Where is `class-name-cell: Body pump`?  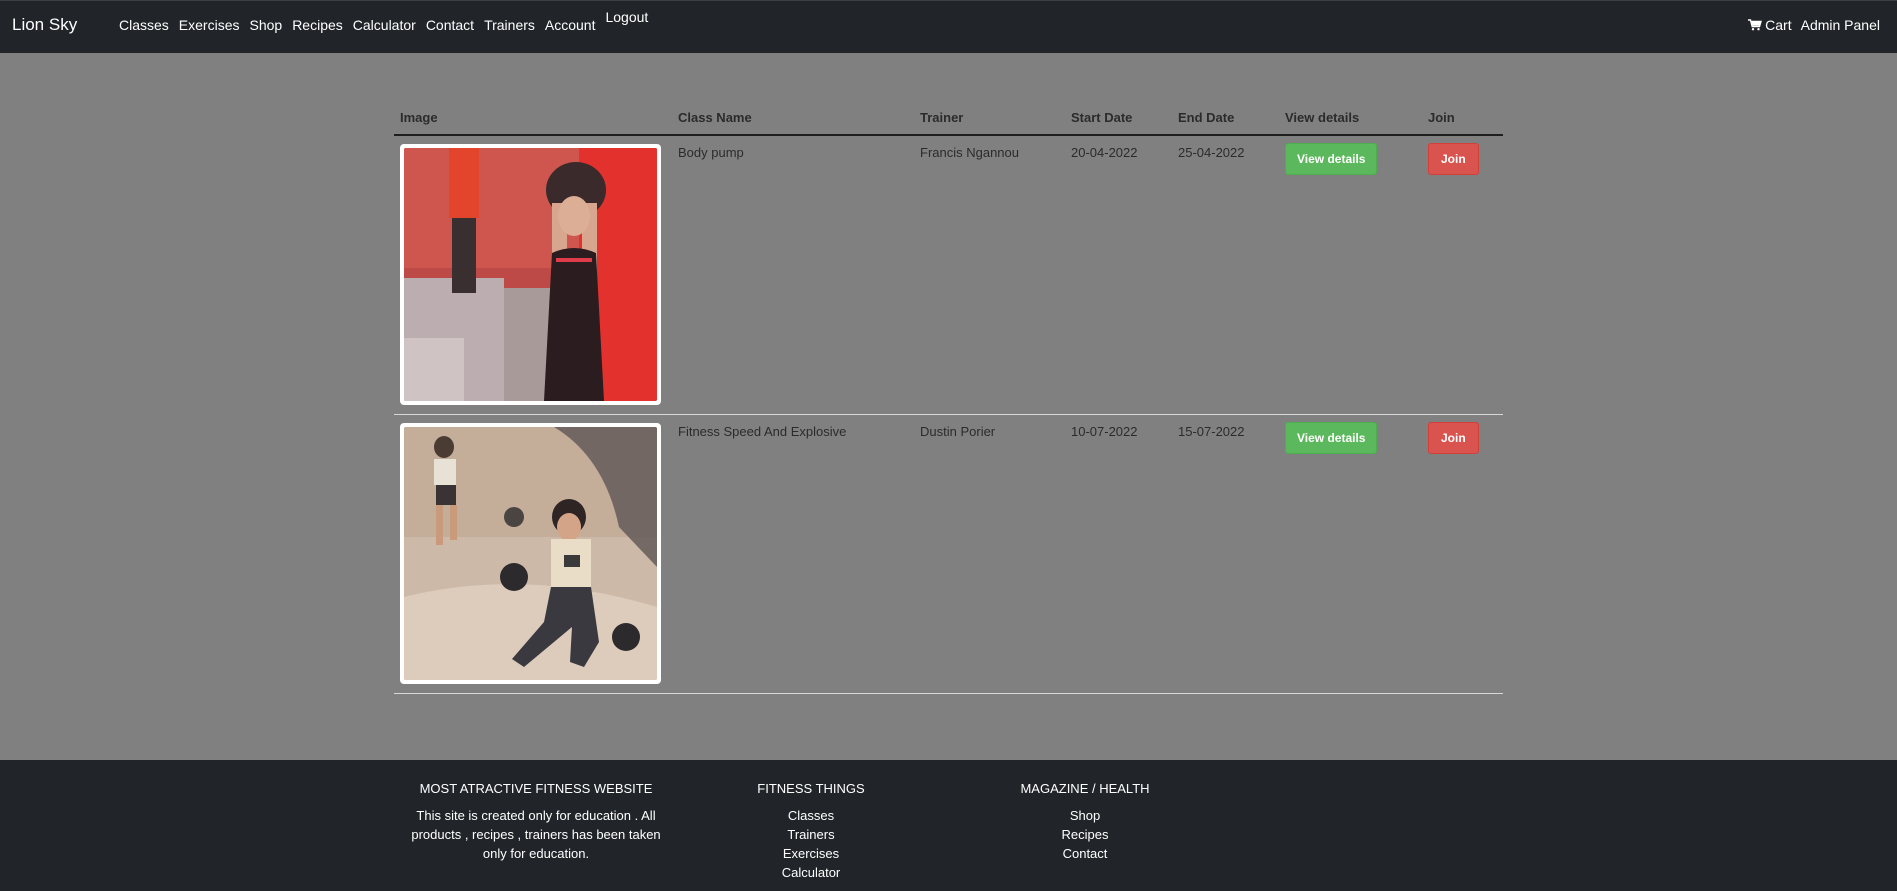
class-name-cell: Body pump is located at coordinates (793, 275).